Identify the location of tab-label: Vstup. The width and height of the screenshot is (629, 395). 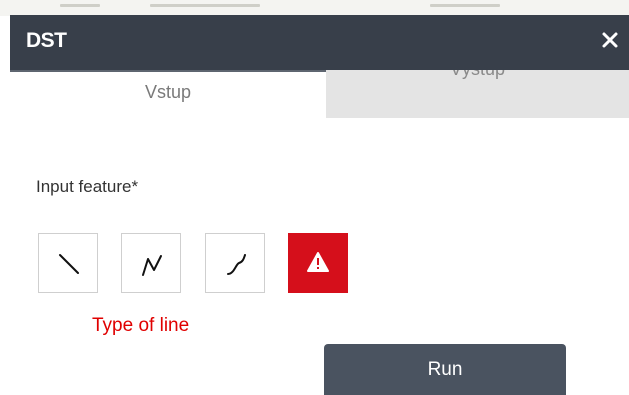
(168, 92).